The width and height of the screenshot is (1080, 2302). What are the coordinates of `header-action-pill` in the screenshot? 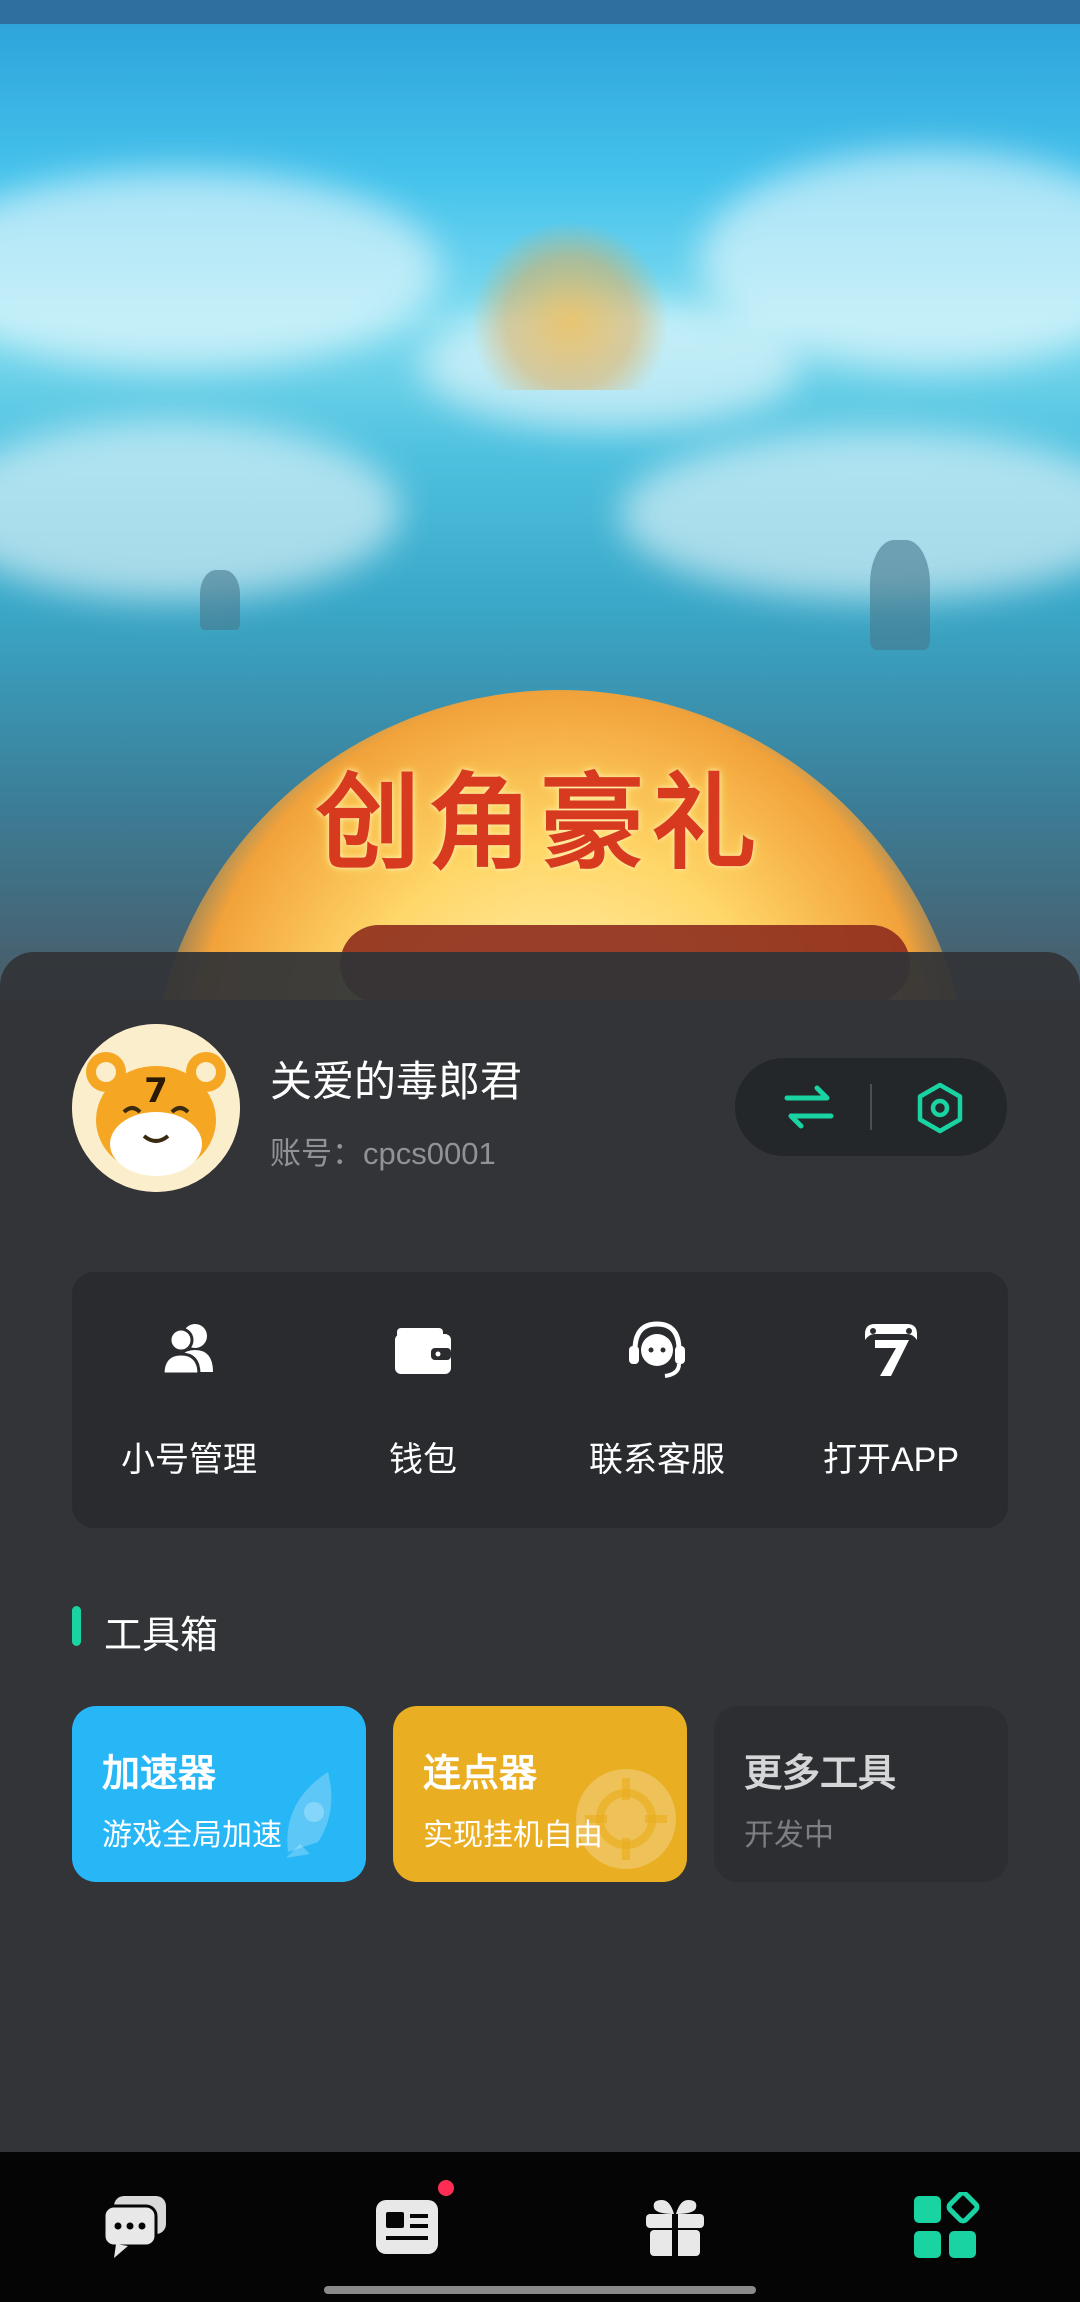 It's located at (871, 1107).